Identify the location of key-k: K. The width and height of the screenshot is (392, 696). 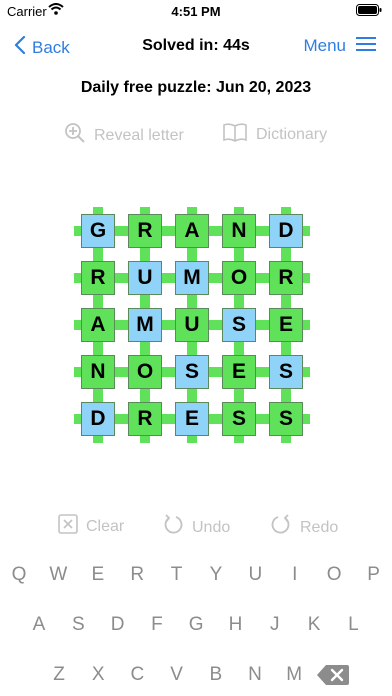
(314, 625).